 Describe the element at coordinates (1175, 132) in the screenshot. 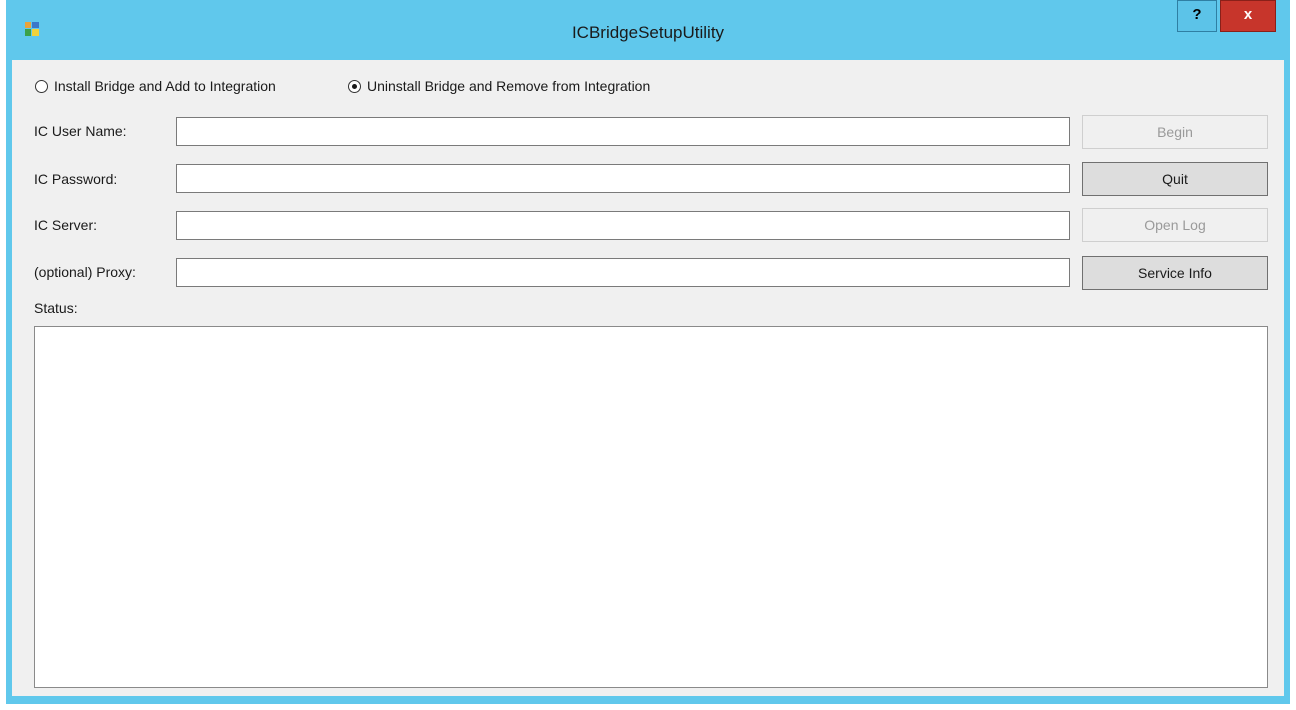

I see `begin-button: Begin` at that location.